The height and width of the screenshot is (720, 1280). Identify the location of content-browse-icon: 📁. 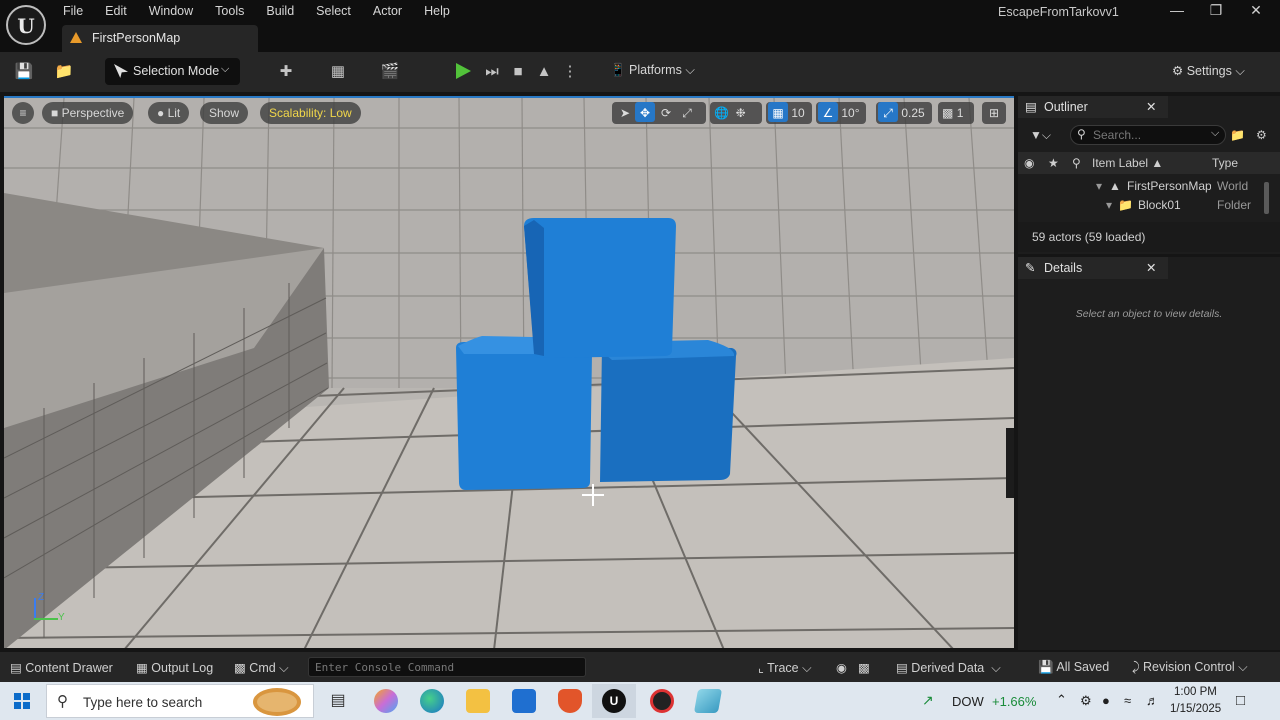
(64, 72).